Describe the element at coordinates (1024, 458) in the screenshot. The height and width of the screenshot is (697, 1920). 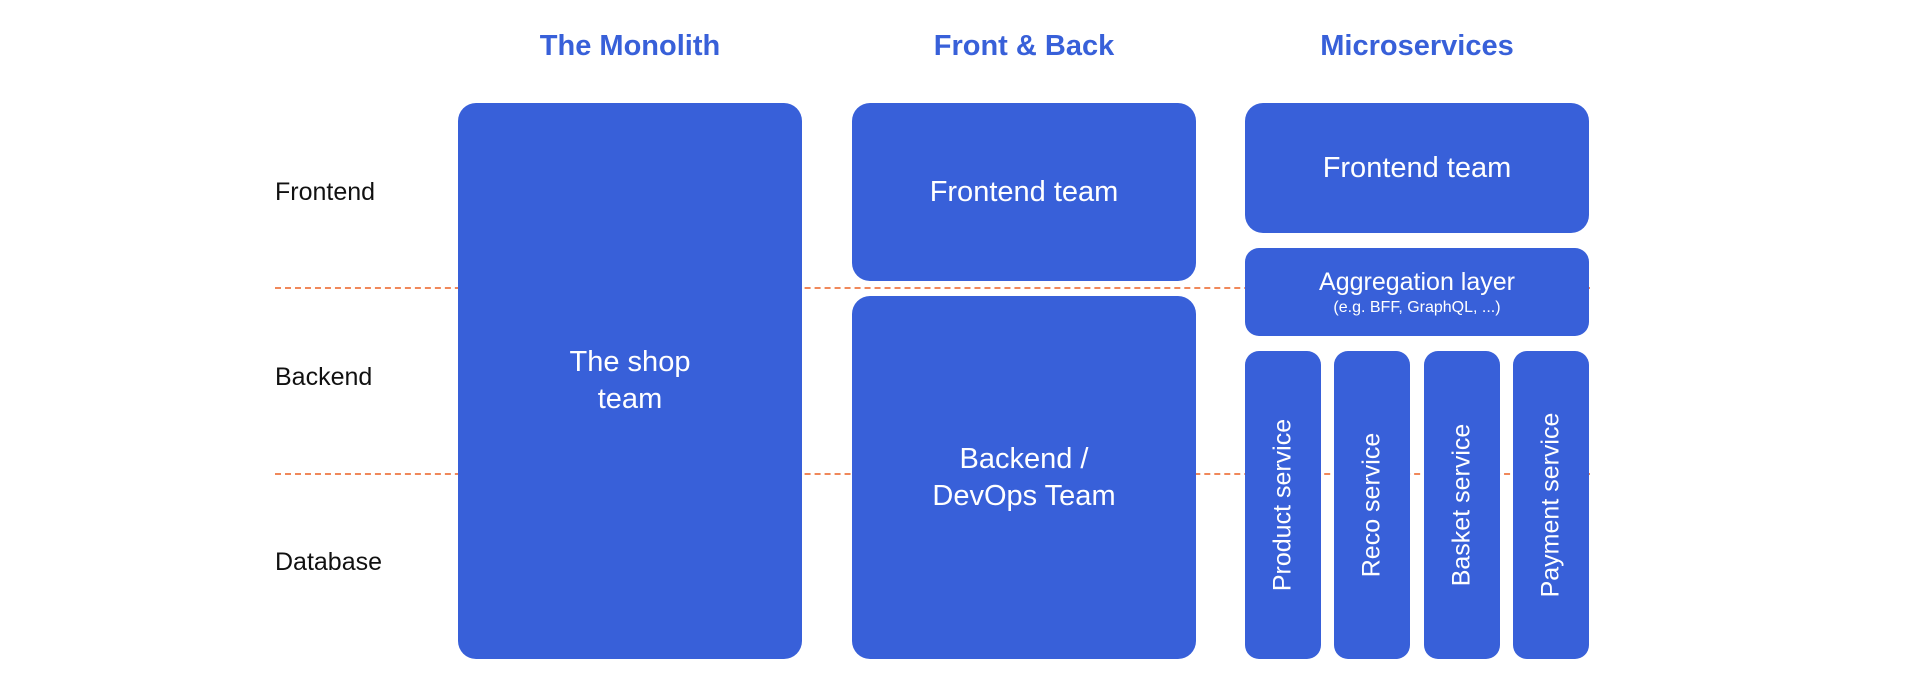
I see `backend-team-label-1: Backend /` at that location.